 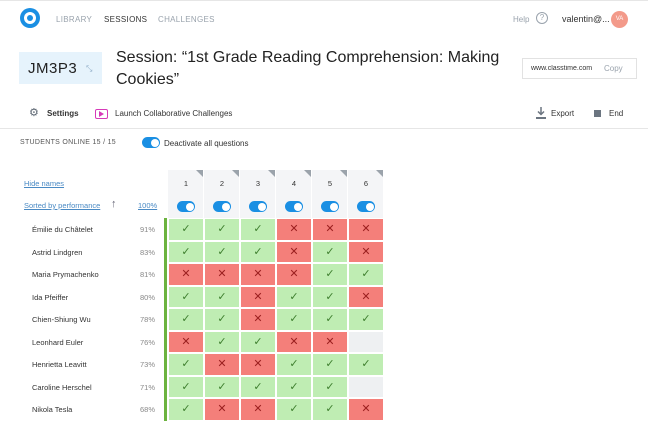 I want to click on student-name: Caroline Herschel, so click(x=62, y=387).